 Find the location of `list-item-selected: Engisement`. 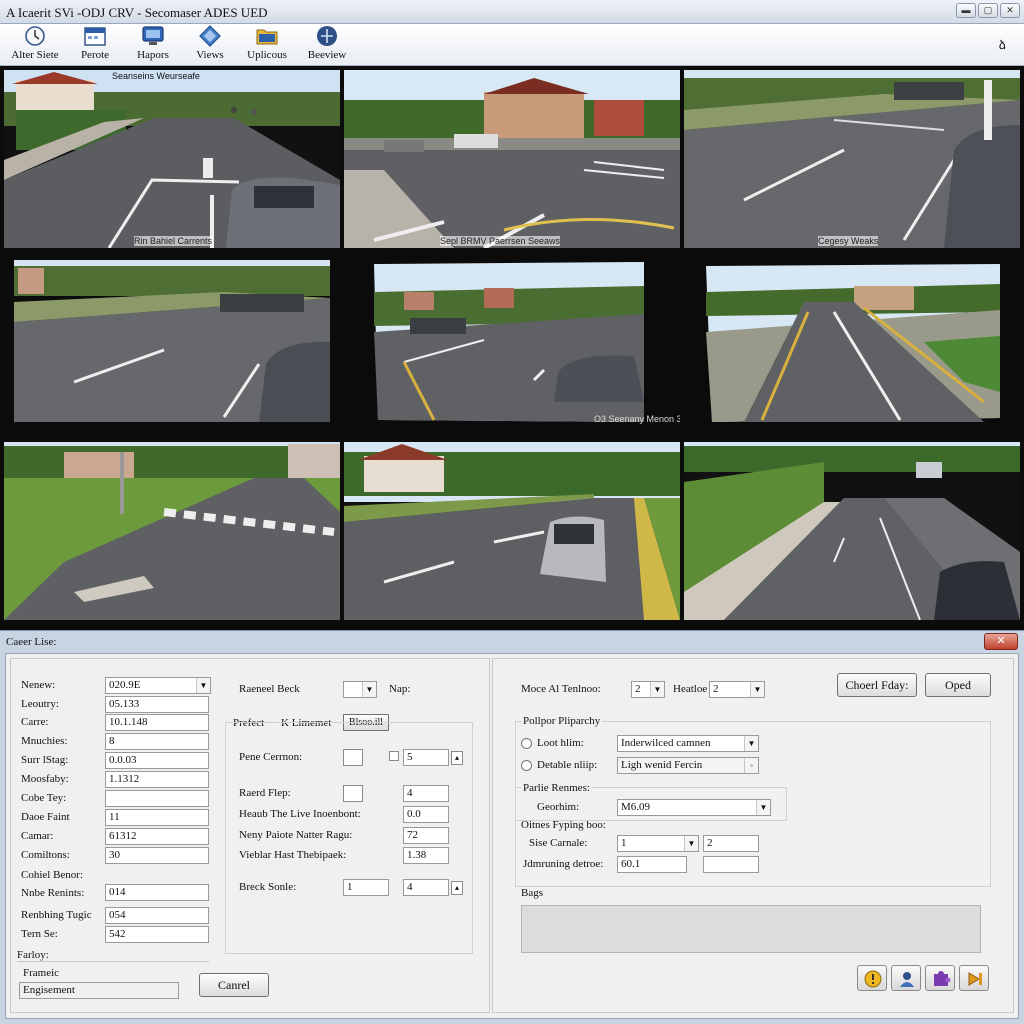

list-item-selected: Engisement is located at coordinates (99, 990).